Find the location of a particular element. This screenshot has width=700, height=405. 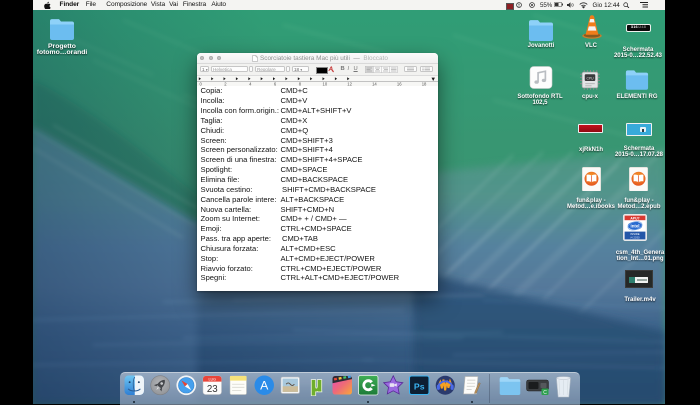

svg-text: i4 2030 is located at coordinates (635, 237).